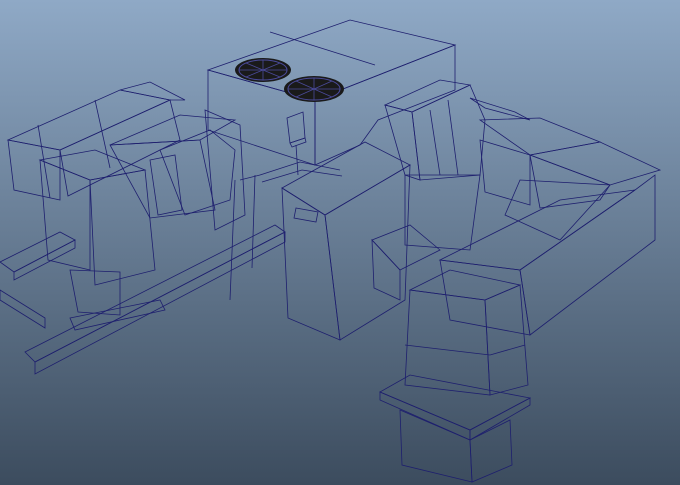 The width and height of the screenshot is (680, 485). What do you see at coordinates (314, 89) in the screenshot?
I see `condenser-fan-right` at bounding box center [314, 89].